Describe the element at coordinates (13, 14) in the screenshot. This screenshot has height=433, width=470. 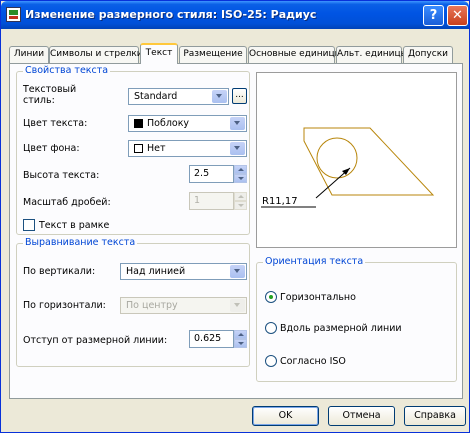
I see `app-icon` at that location.